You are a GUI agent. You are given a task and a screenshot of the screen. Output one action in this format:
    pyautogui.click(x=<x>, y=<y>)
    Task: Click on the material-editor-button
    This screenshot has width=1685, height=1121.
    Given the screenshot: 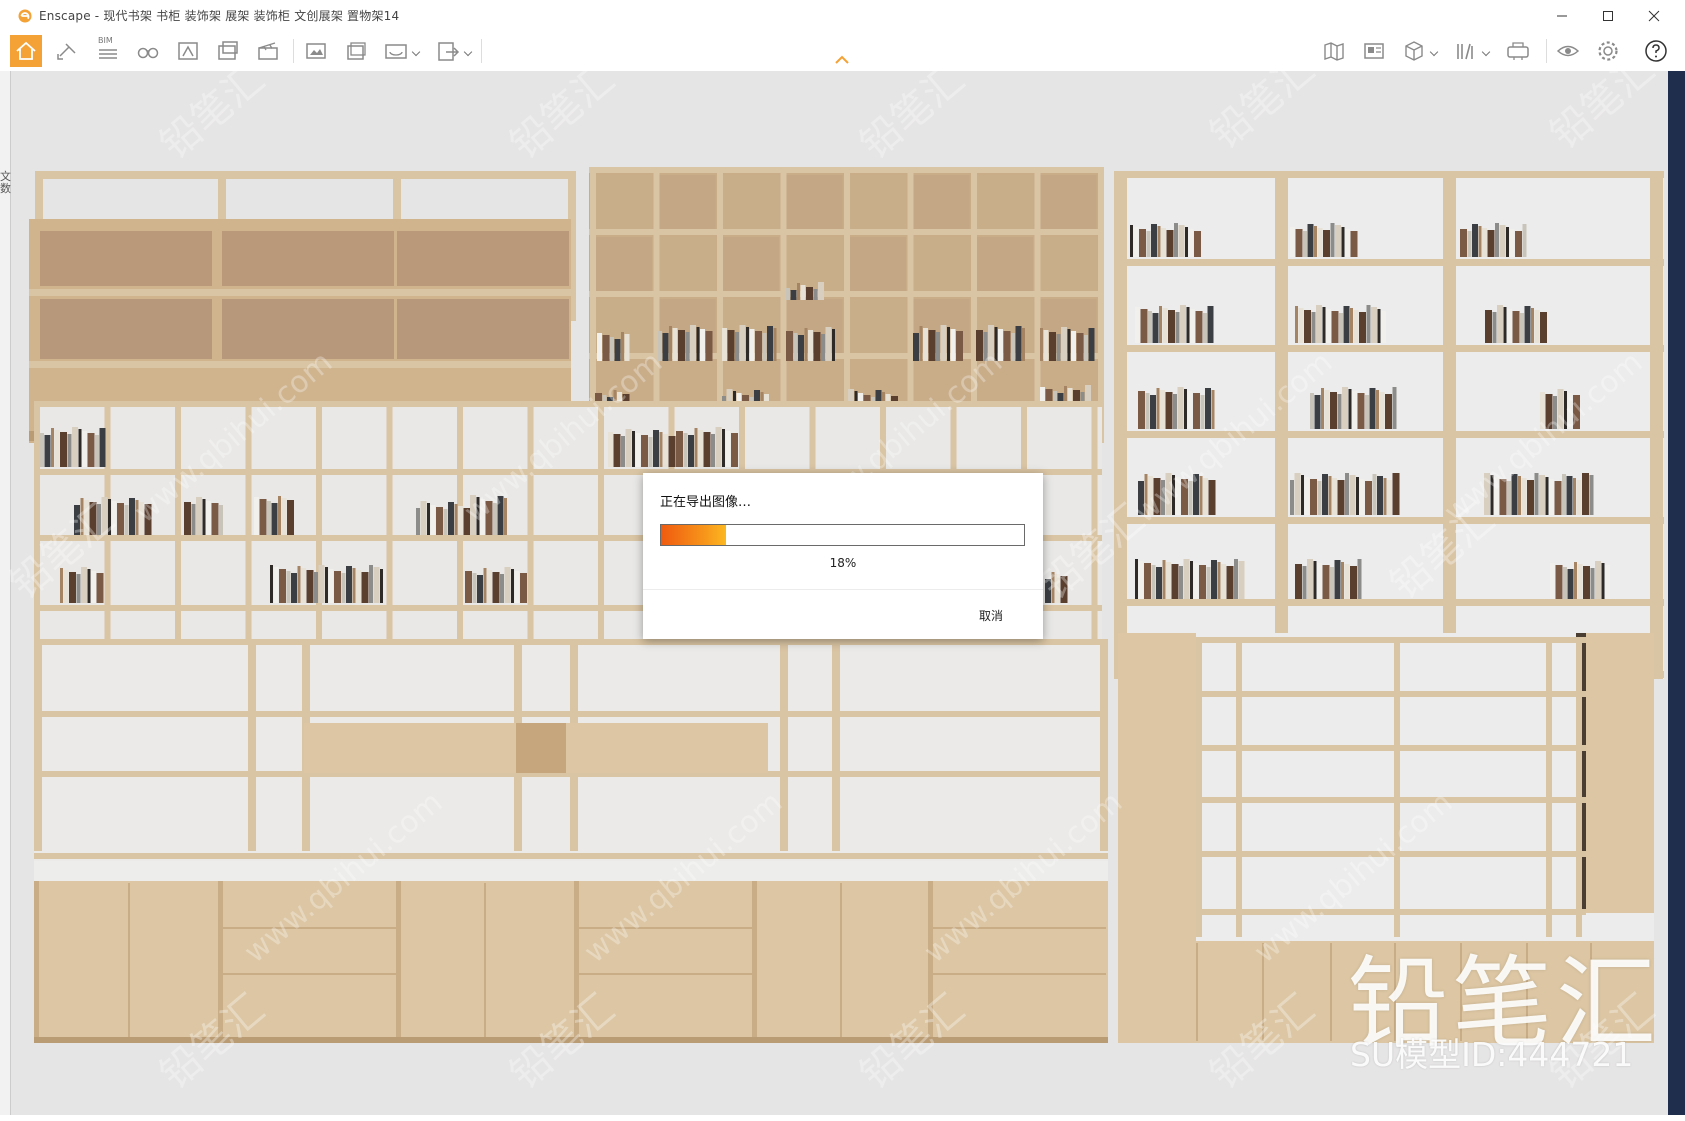 What is the action you would take?
    pyautogui.click(x=1374, y=51)
    